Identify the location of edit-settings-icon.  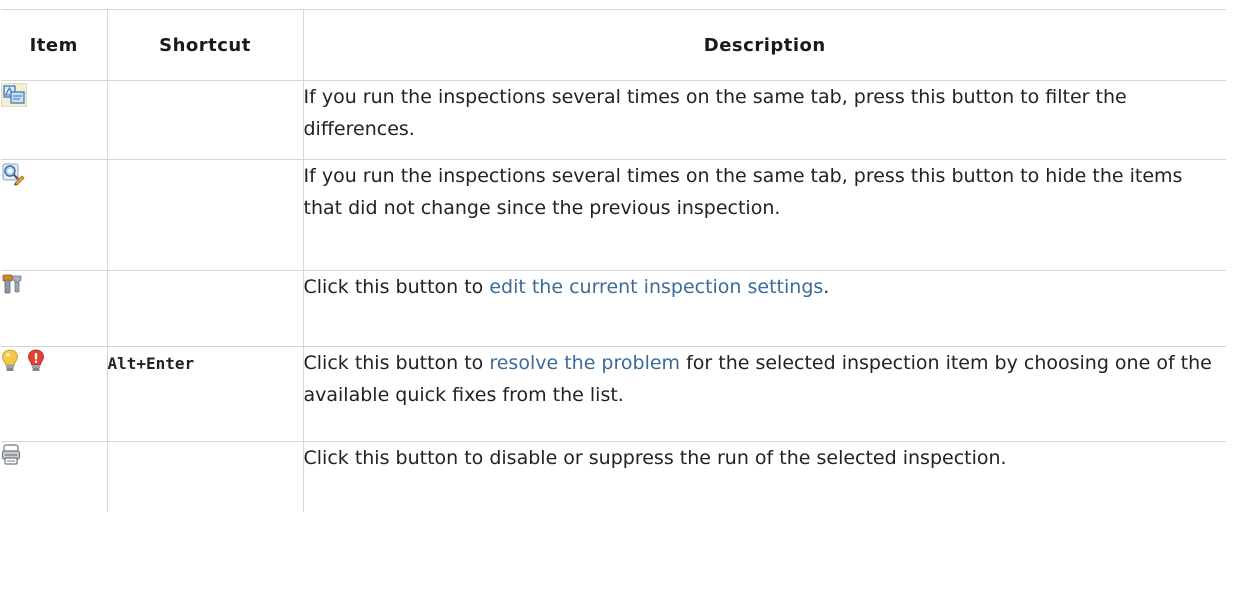
(12, 289).